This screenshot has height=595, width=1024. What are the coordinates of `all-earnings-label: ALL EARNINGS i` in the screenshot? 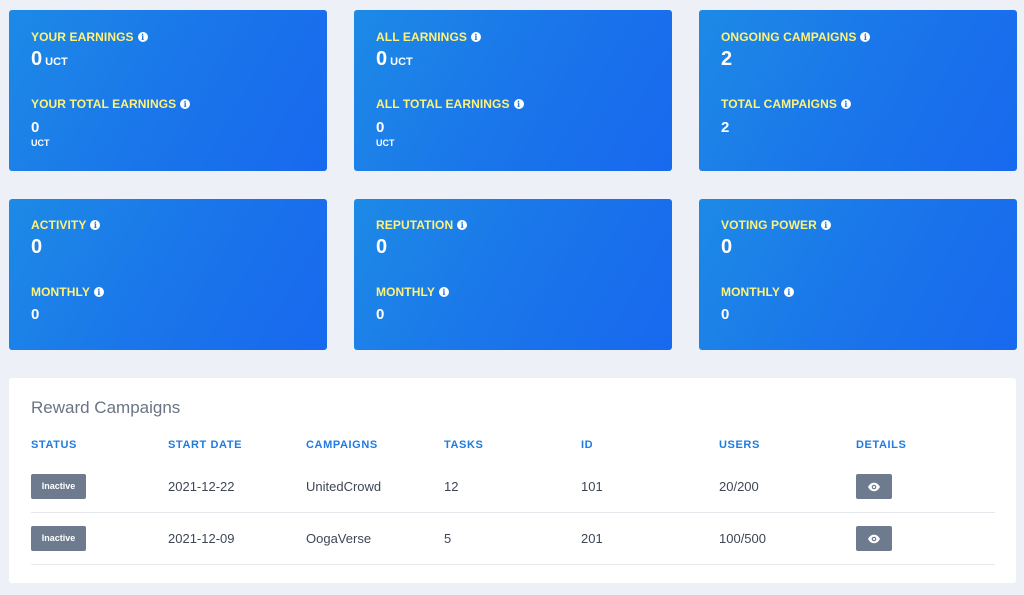 It's located at (428, 37).